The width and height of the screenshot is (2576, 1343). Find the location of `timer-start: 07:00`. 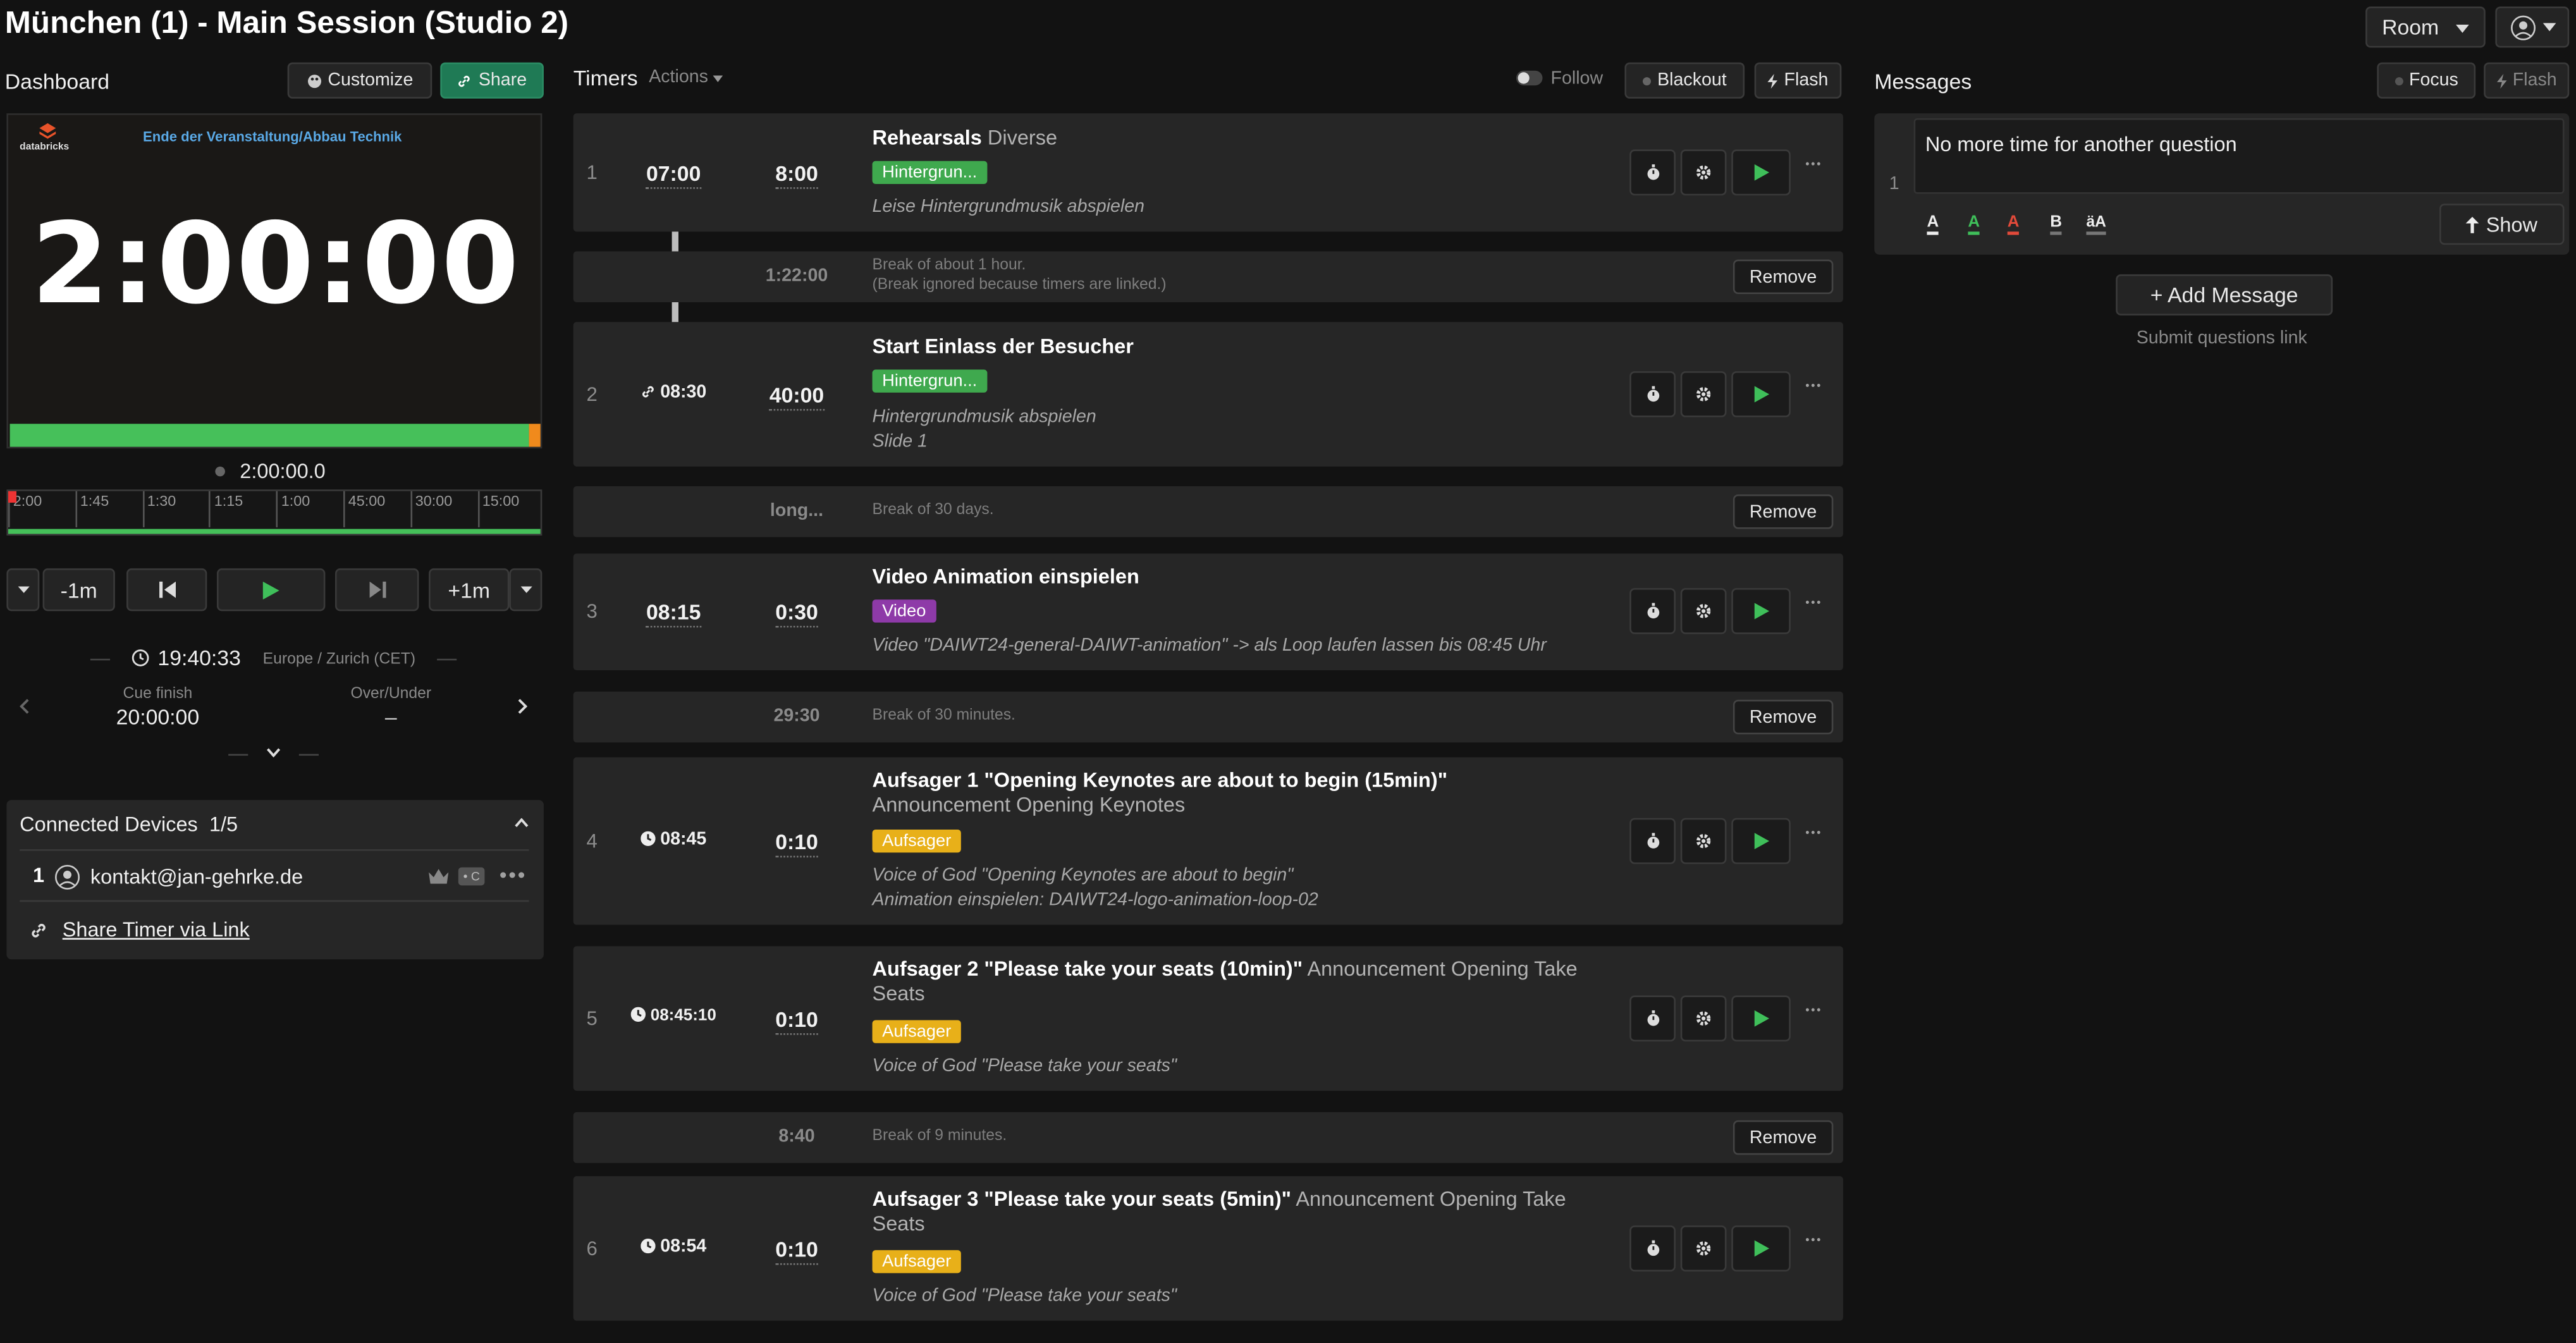

timer-start: 07:00 is located at coordinates (673, 175).